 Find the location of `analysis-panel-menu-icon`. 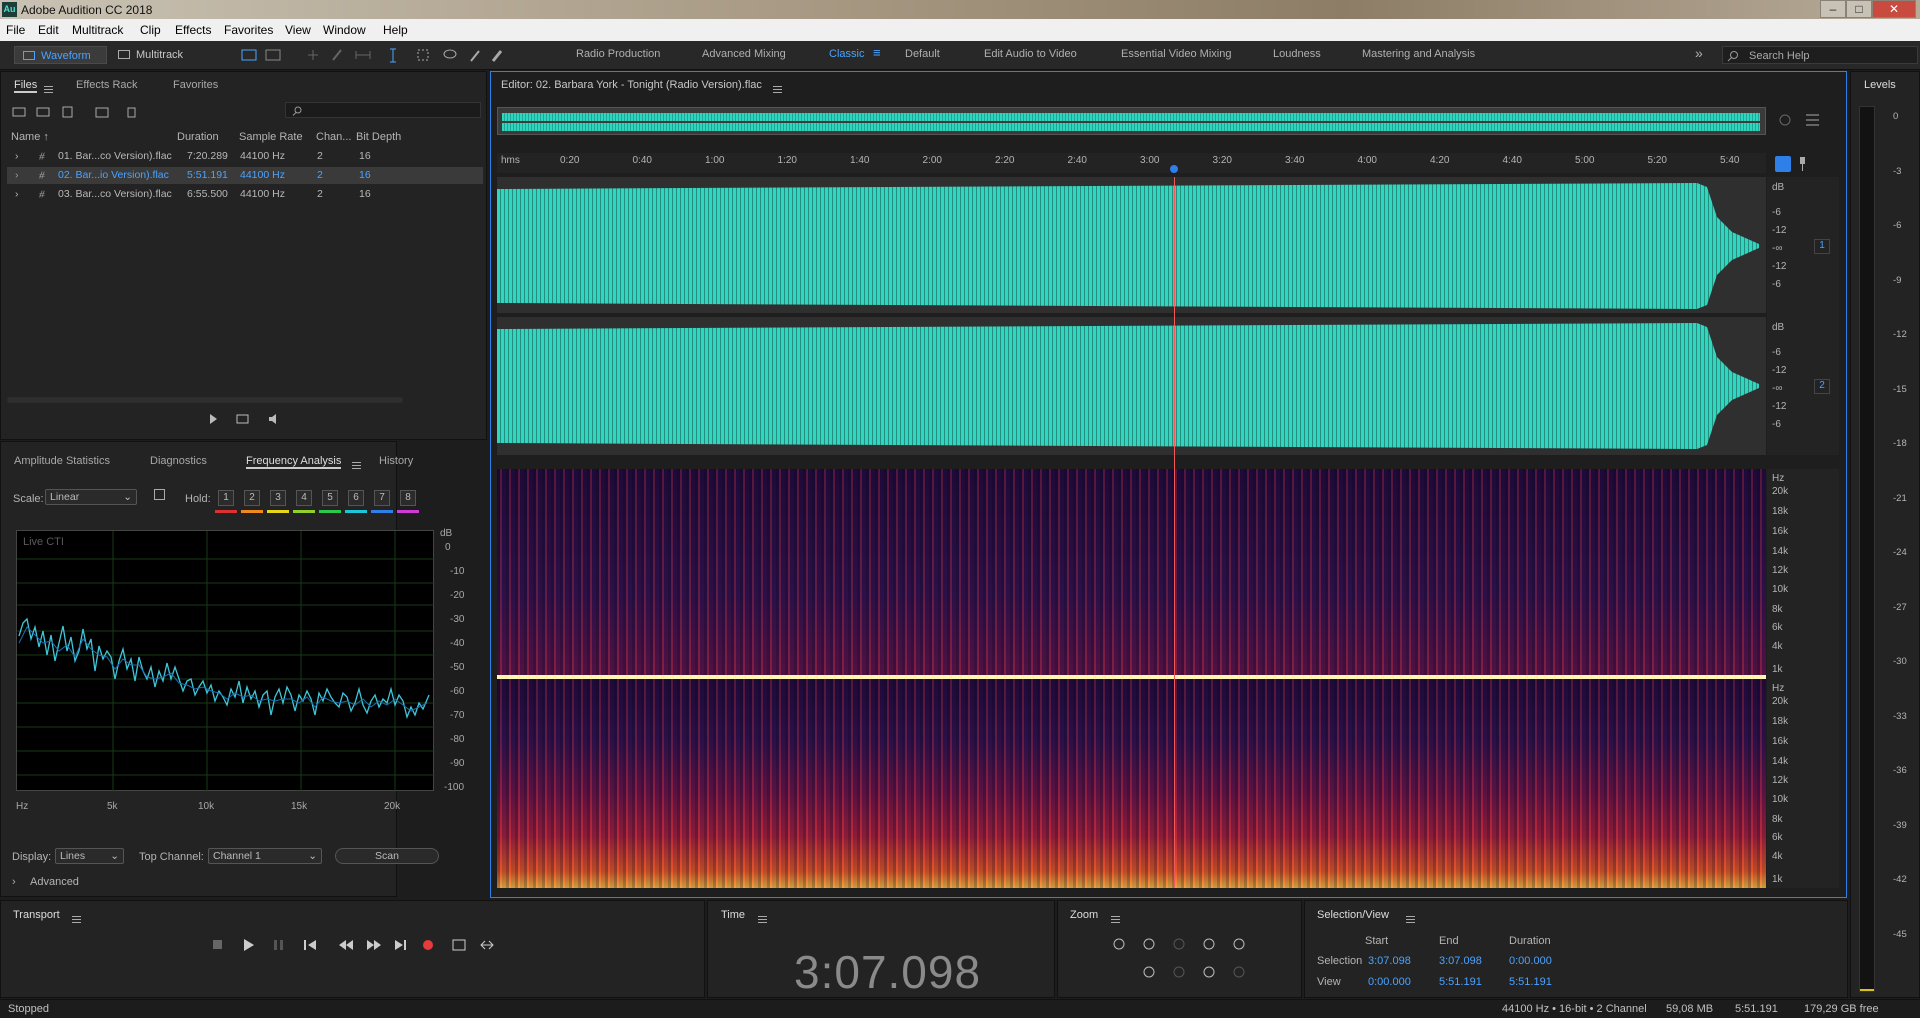

analysis-panel-menu-icon is located at coordinates (356, 465).